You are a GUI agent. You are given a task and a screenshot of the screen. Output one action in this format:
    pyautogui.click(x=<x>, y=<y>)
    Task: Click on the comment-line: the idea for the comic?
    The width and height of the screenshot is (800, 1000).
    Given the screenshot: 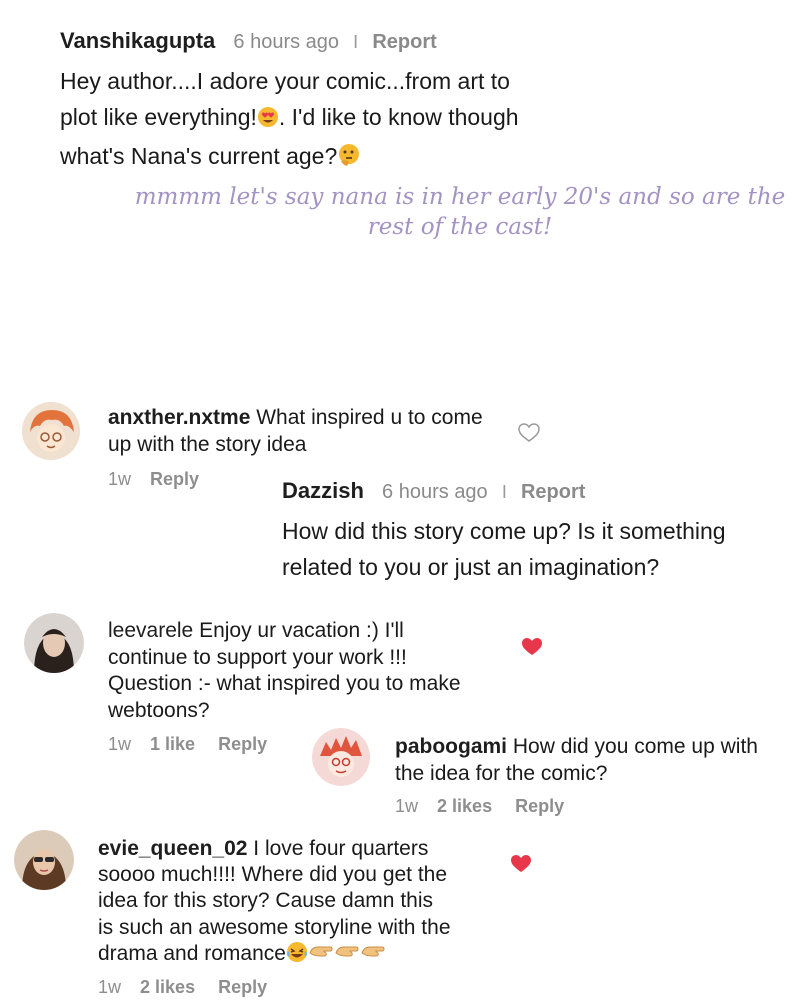 What is the action you would take?
    pyautogui.click(x=501, y=773)
    